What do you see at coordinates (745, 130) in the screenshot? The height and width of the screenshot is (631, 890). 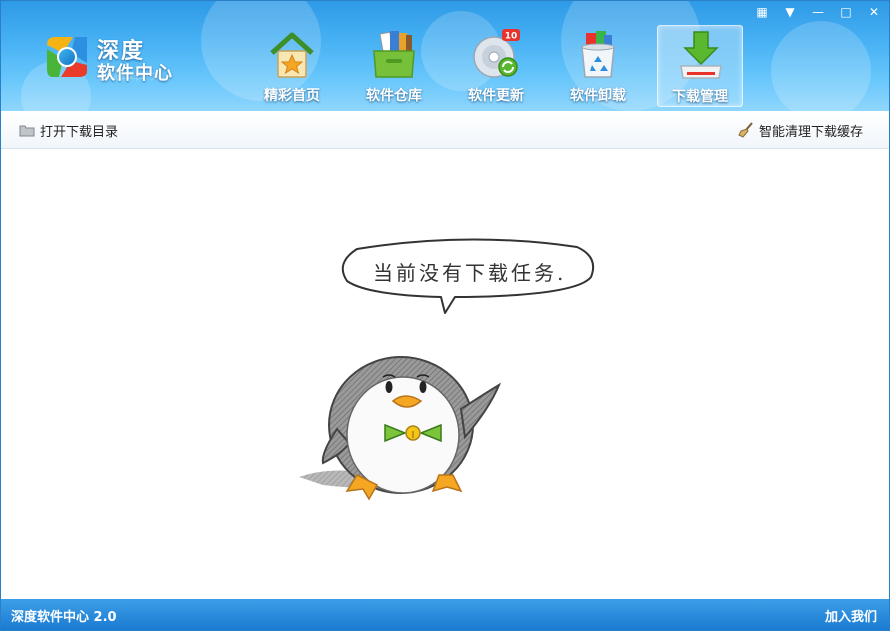 I see `broom-icon` at bounding box center [745, 130].